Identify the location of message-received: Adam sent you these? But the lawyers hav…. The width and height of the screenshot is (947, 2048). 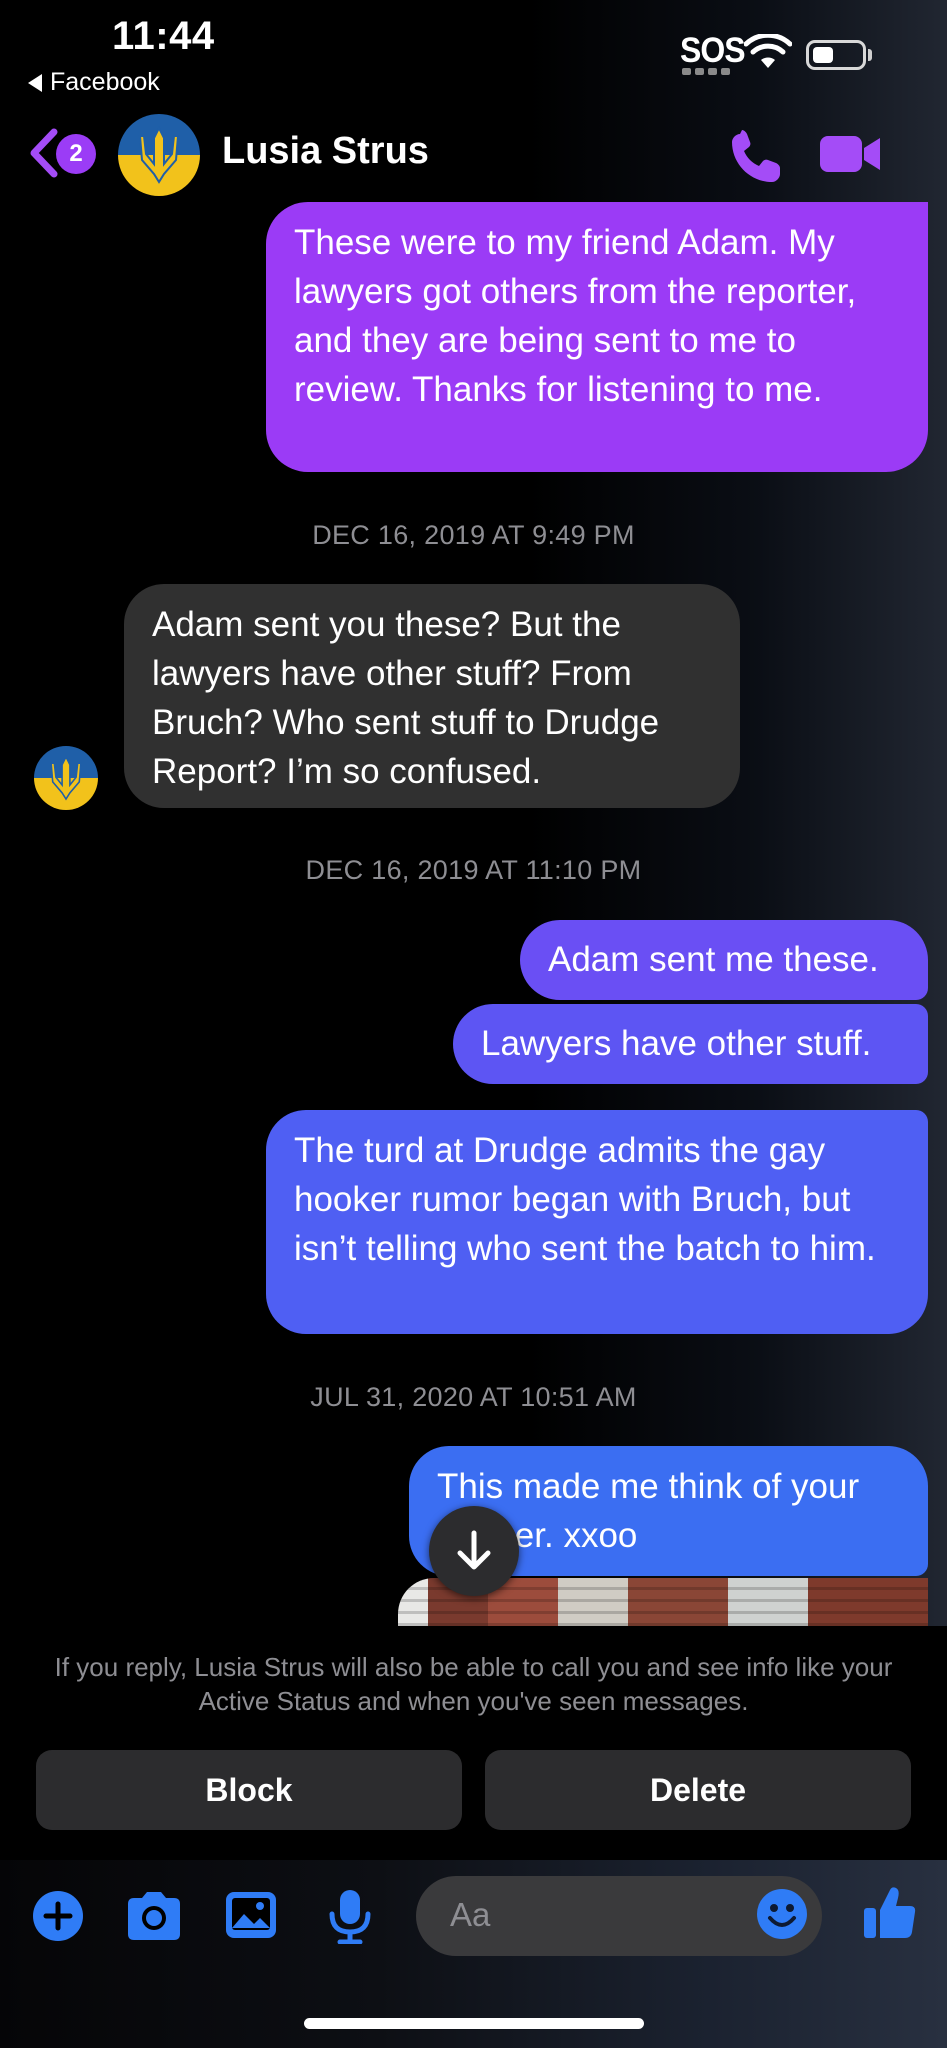
(432, 696).